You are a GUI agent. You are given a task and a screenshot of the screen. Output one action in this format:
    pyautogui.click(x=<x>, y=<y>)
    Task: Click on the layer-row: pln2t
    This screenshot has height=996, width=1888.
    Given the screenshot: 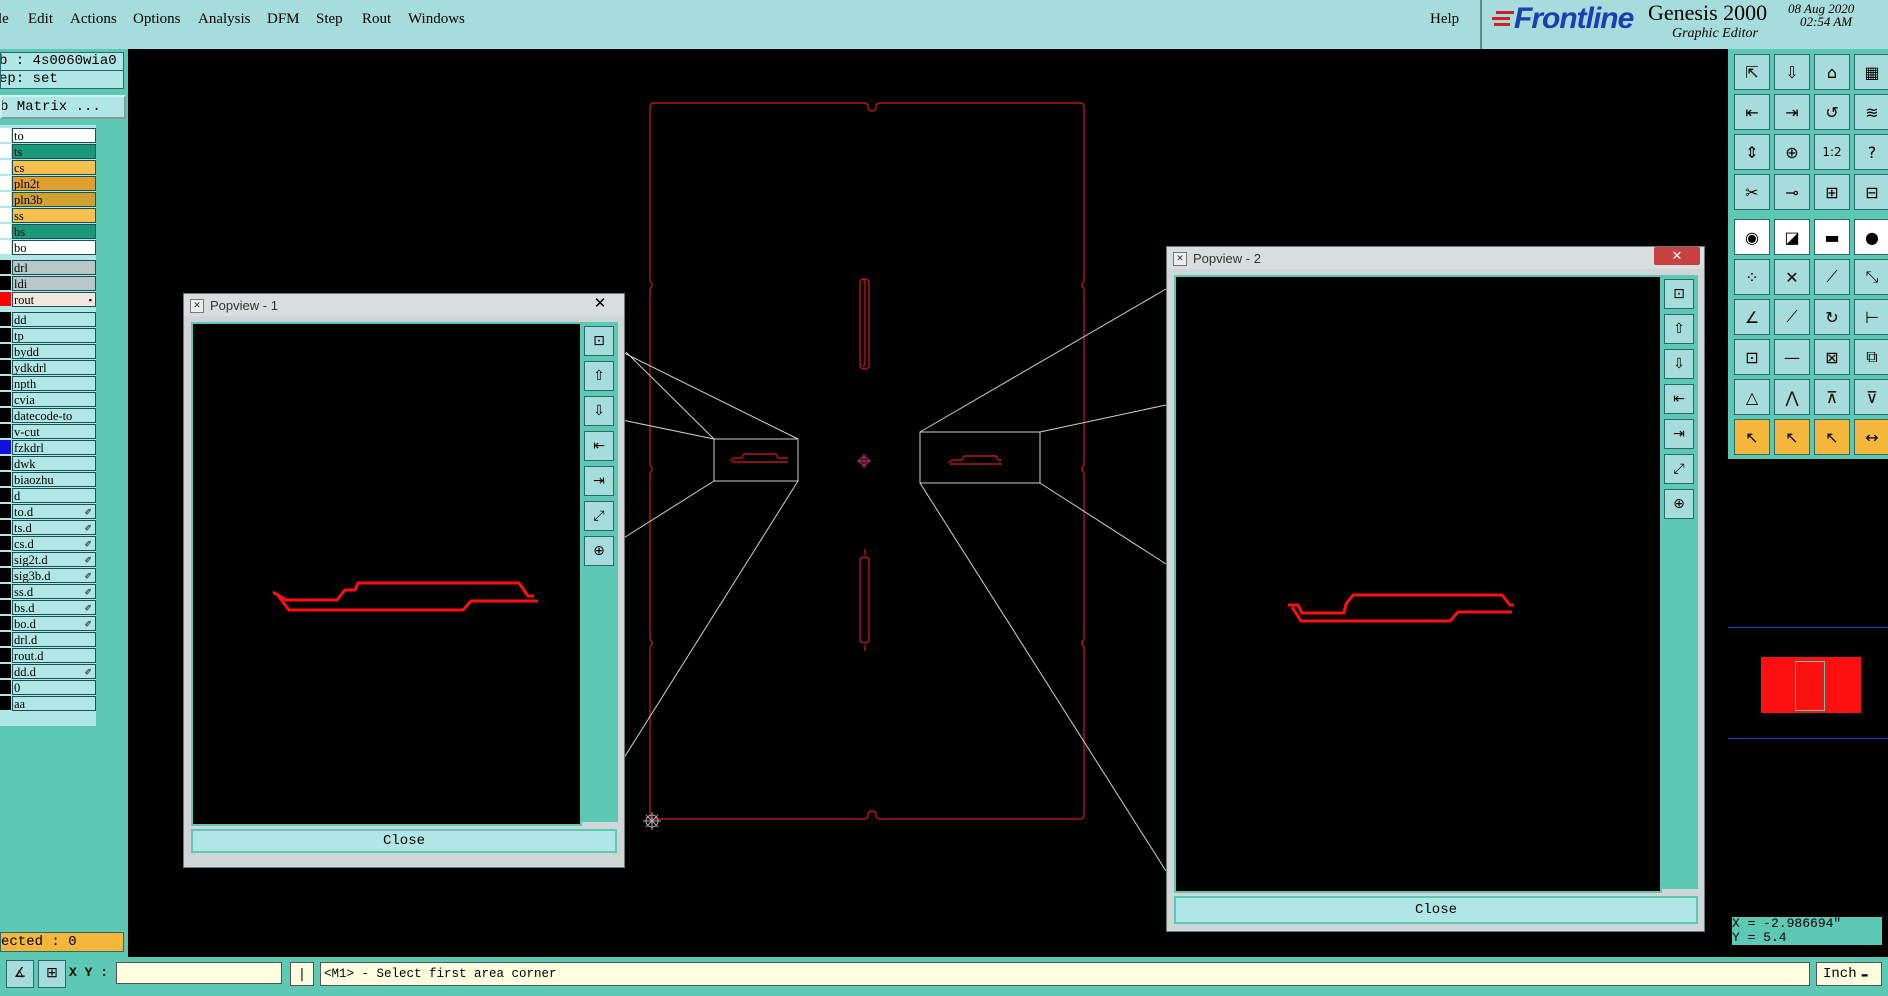 What is the action you would take?
    pyautogui.click(x=48, y=183)
    